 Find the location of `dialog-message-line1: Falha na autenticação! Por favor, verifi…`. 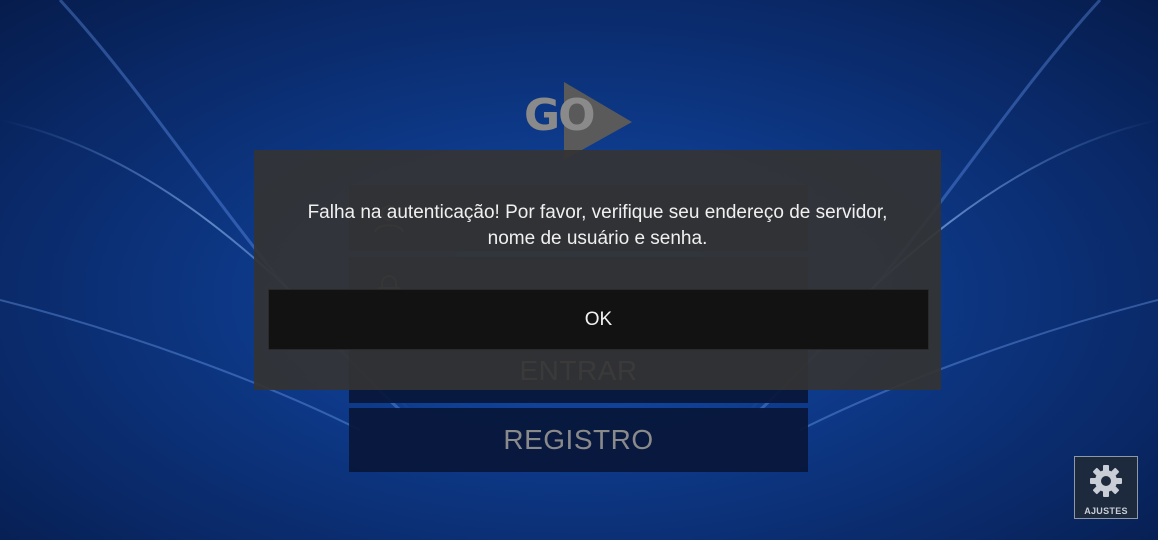

dialog-message-line1: Falha na autenticação! Por favor, verifi… is located at coordinates (597, 212).